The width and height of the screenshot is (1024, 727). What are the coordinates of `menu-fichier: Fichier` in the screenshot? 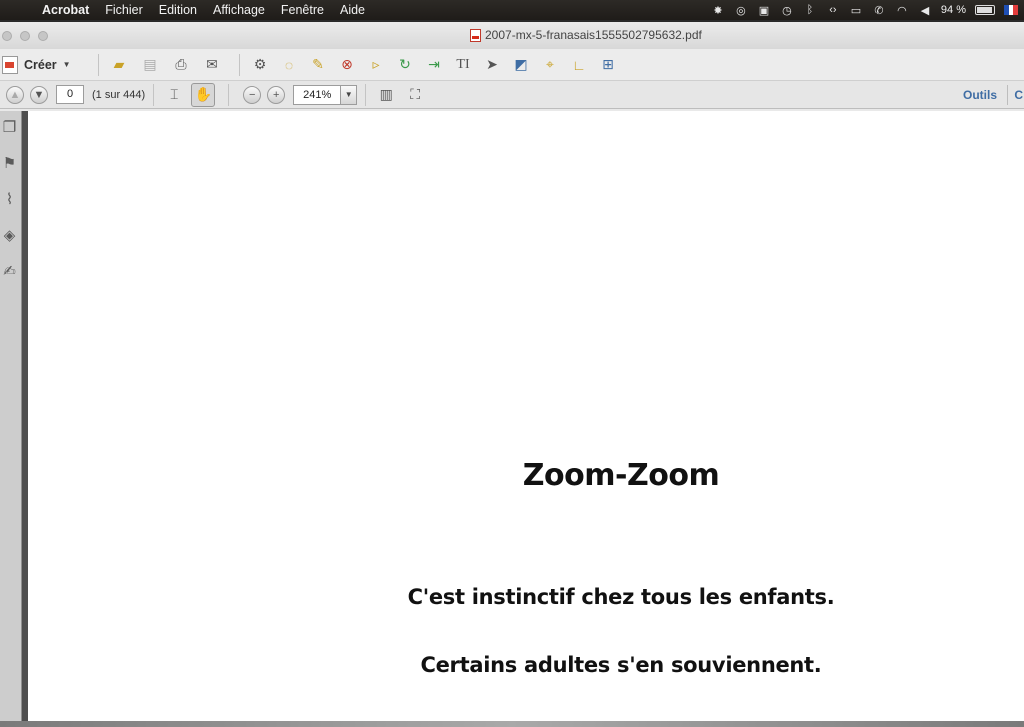 It's located at (124, 10).